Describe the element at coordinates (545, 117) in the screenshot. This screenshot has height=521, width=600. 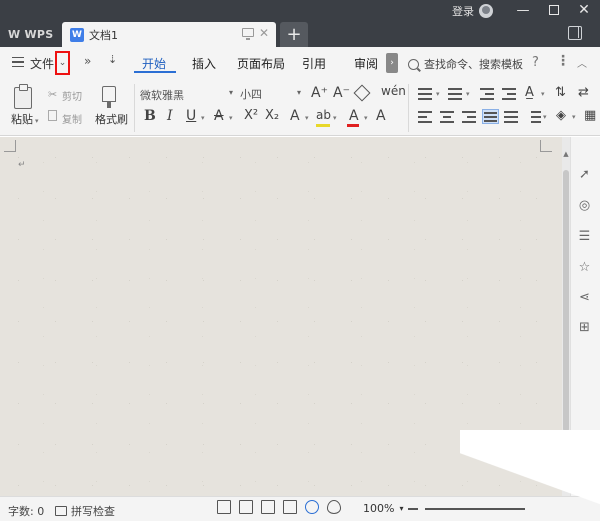
I see `line-spacing-caret-icon: ▾` at that location.